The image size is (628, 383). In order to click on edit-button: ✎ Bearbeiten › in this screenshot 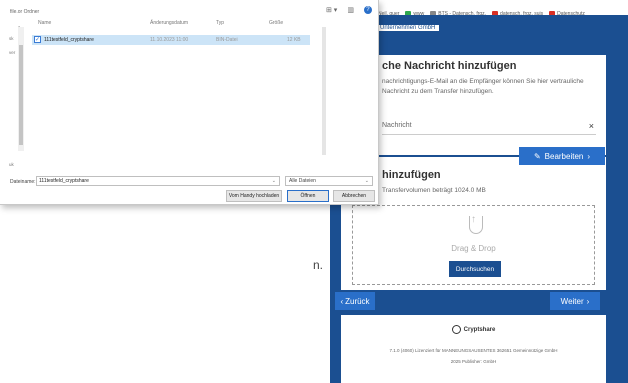, I will do `click(562, 156)`.